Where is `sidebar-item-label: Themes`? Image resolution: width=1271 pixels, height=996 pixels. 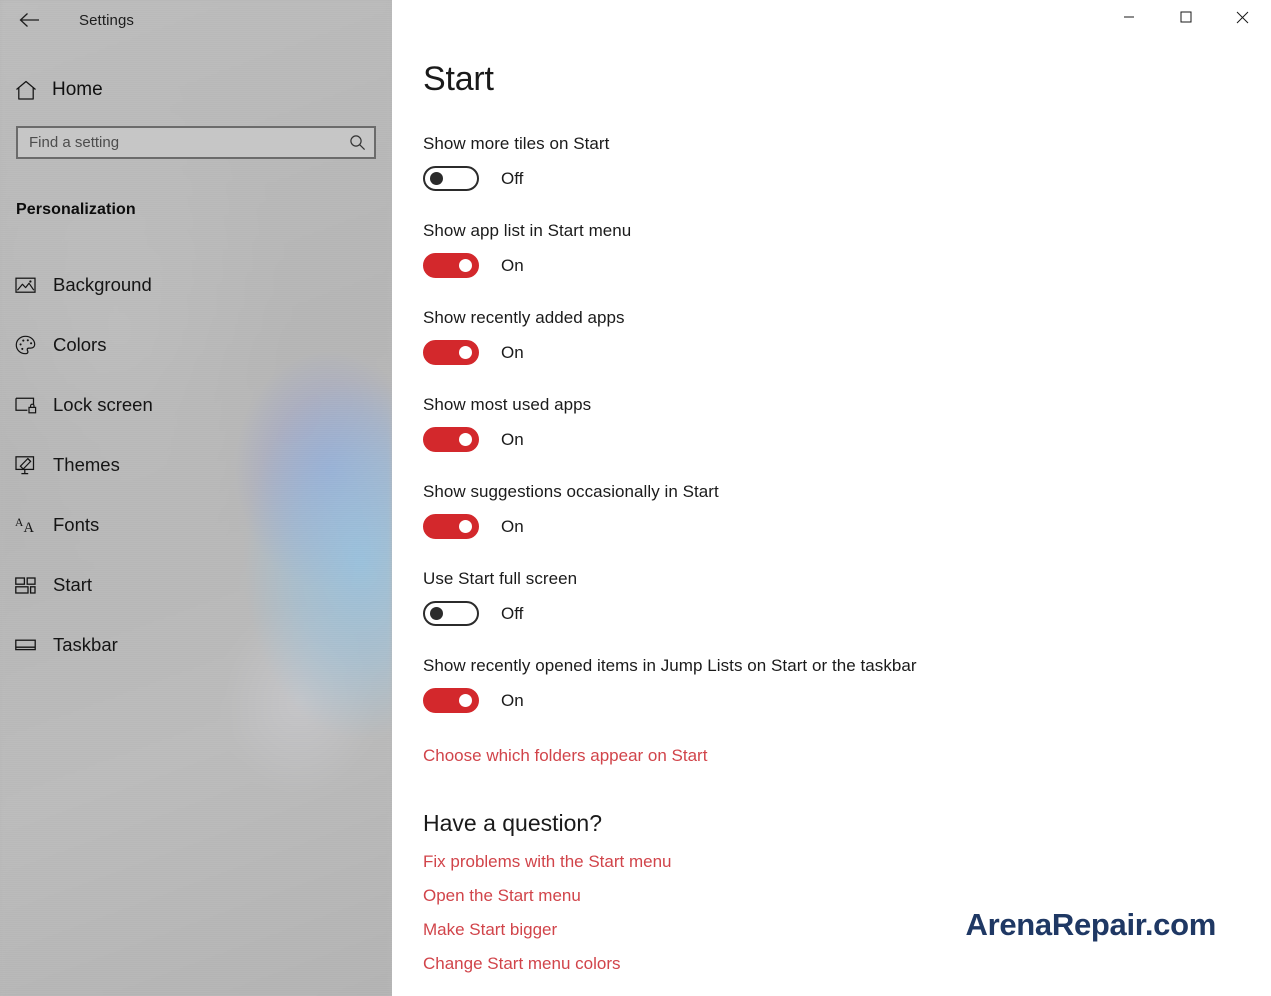 sidebar-item-label: Themes is located at coordinates (86, 464).